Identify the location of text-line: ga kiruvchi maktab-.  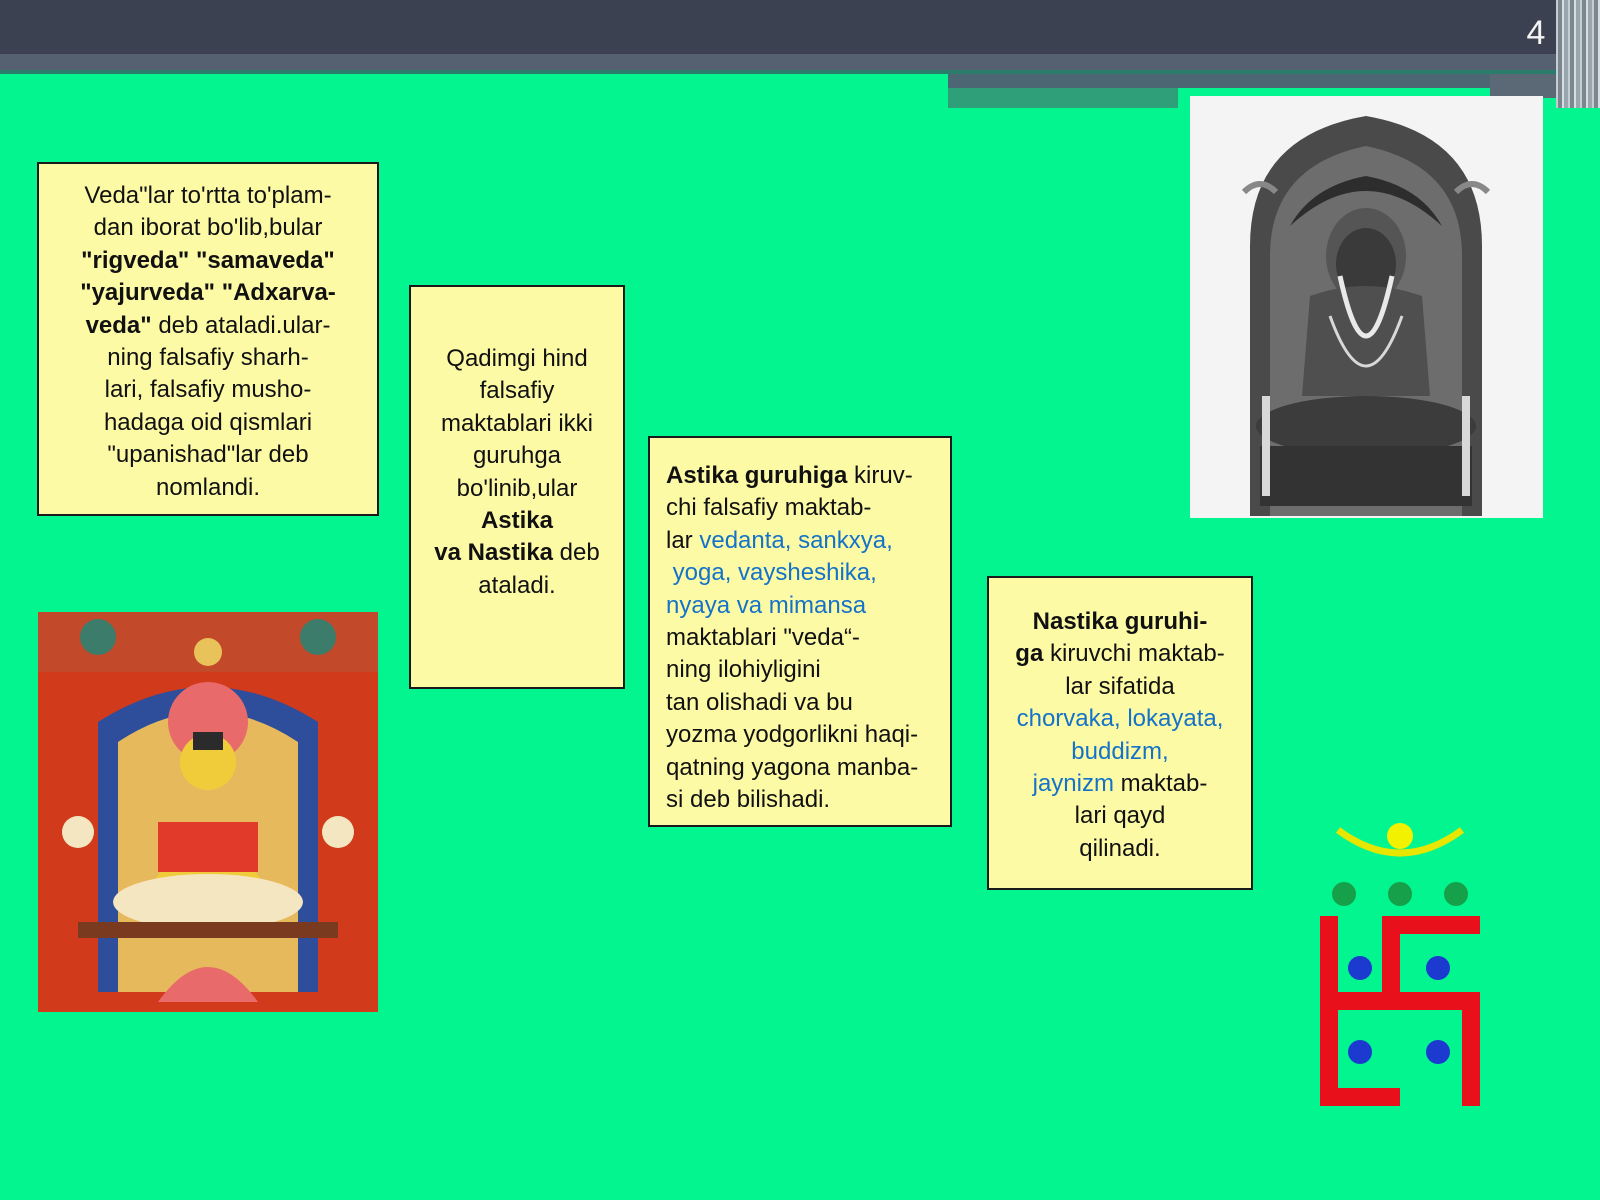
(1120, 654).